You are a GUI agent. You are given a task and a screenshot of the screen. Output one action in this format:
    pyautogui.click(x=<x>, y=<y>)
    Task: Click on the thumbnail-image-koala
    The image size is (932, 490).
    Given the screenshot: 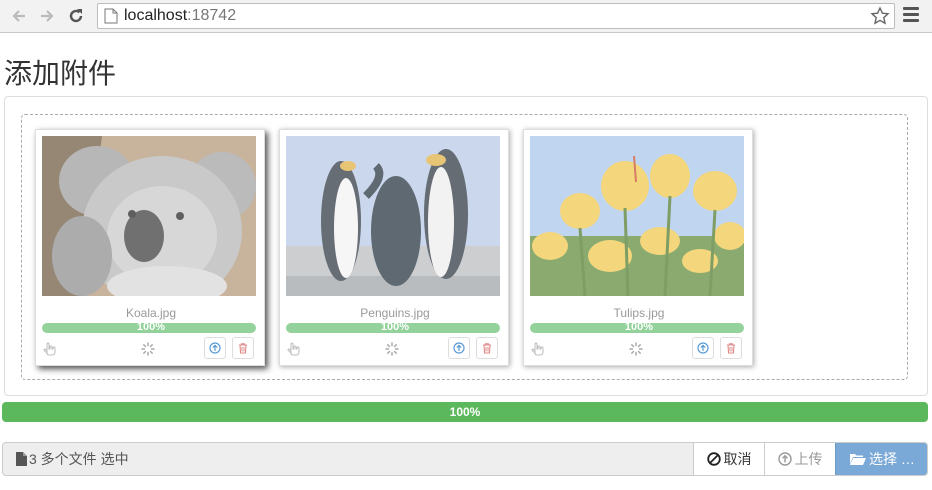 What is the action you would take?
    pyautogui.click(x=149, y=216)
    